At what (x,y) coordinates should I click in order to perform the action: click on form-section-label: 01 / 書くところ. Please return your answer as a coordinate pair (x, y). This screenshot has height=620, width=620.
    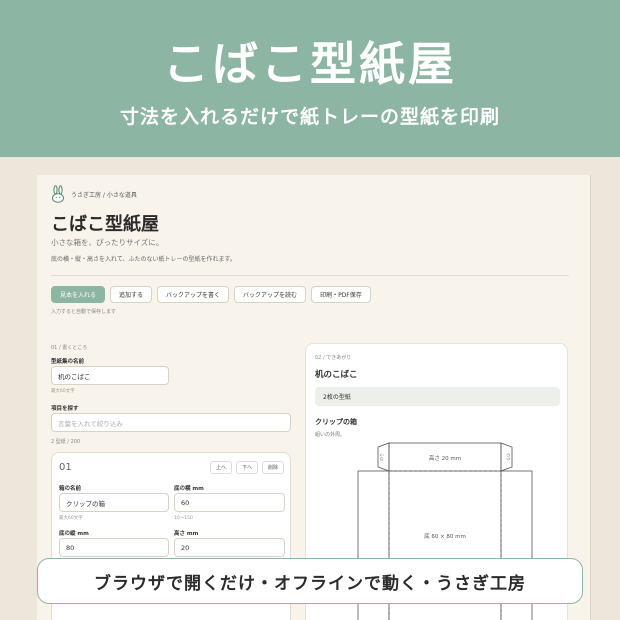
    Looking at the image, I should click on (69, 348).